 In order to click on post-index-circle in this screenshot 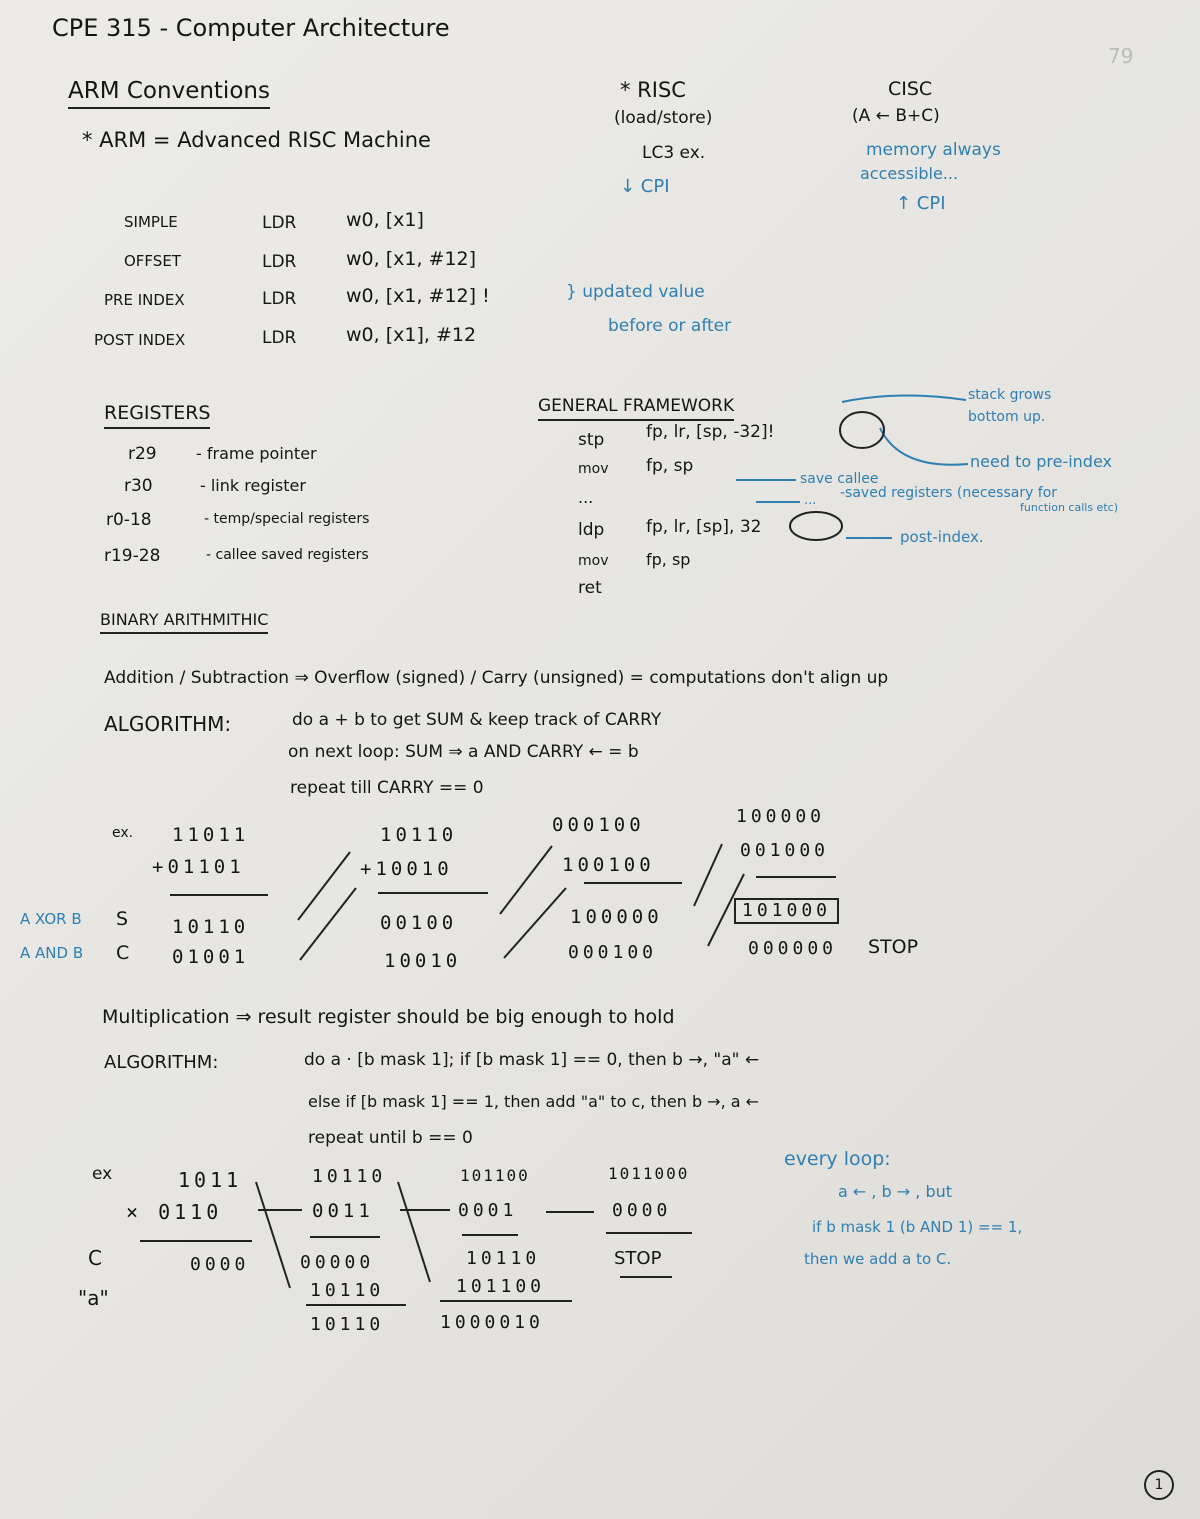, I will do `click(816, 526)`.